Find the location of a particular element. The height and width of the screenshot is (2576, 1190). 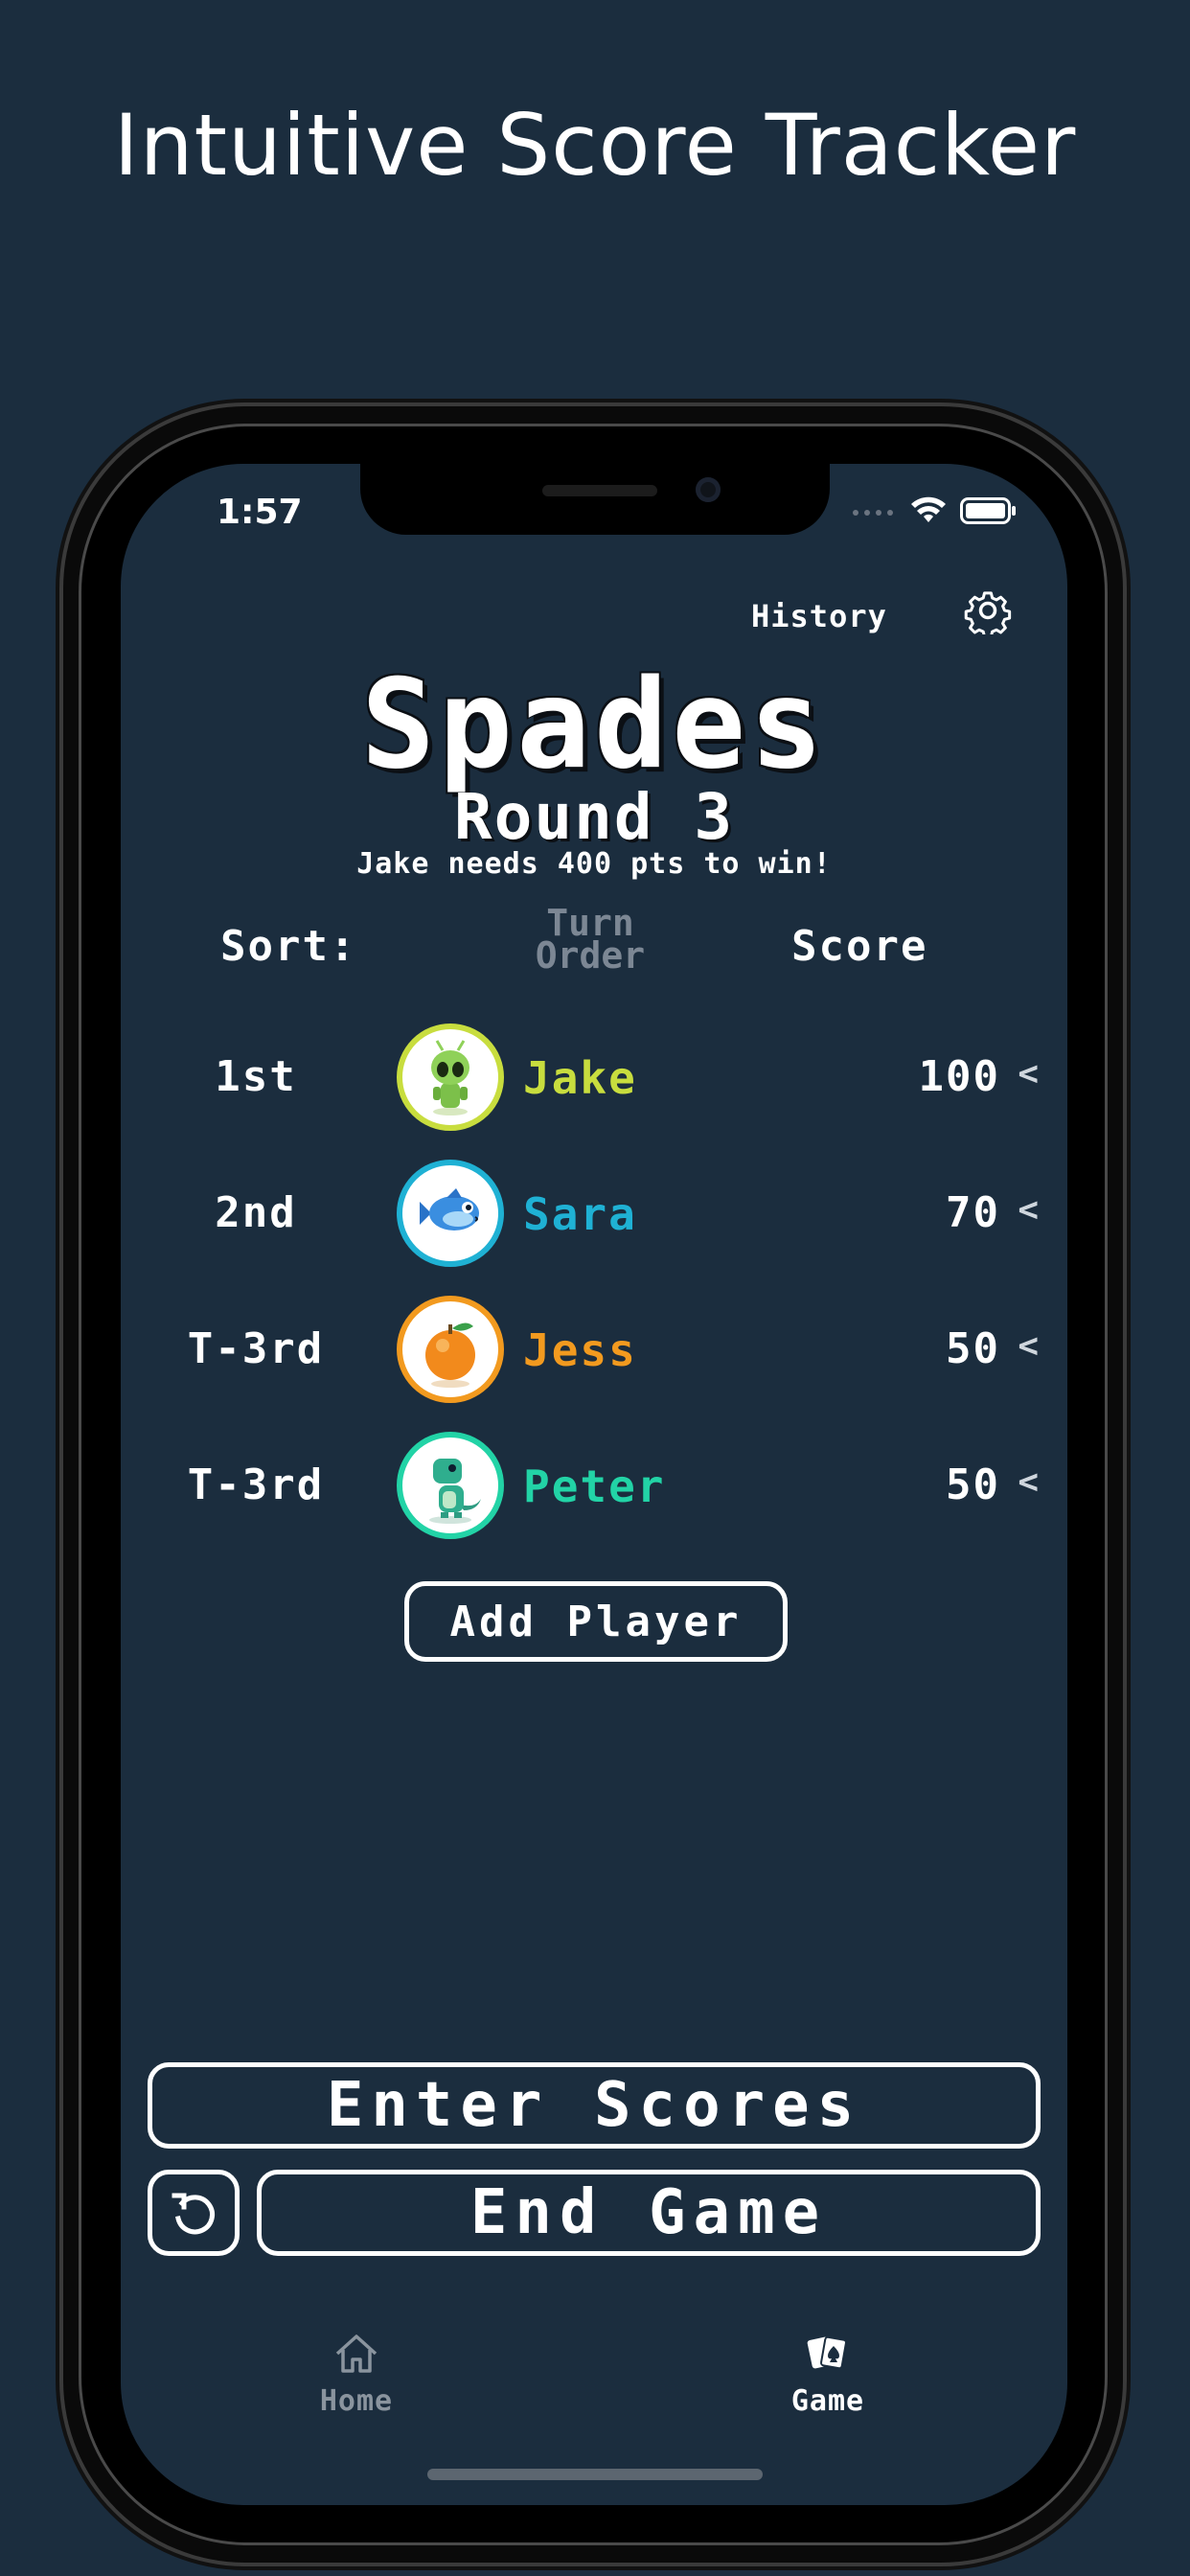

orange-avatar-icon is located at coordinates (451, 1349).